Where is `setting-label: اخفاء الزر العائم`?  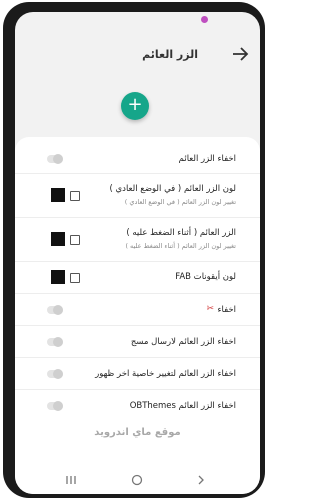 setting-label: اخفاء الزر العائم is located at coordinates (207, 159).